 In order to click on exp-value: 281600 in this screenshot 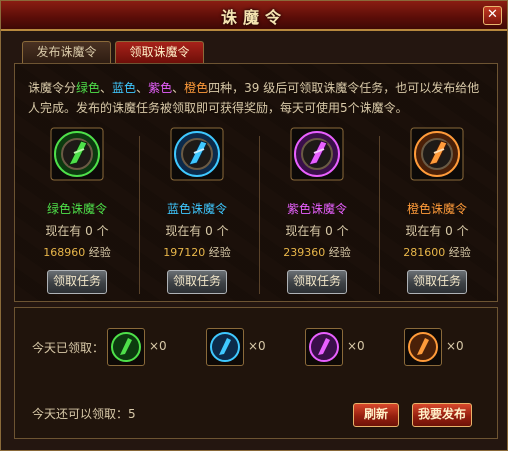, I will do `click(424, 252)`.